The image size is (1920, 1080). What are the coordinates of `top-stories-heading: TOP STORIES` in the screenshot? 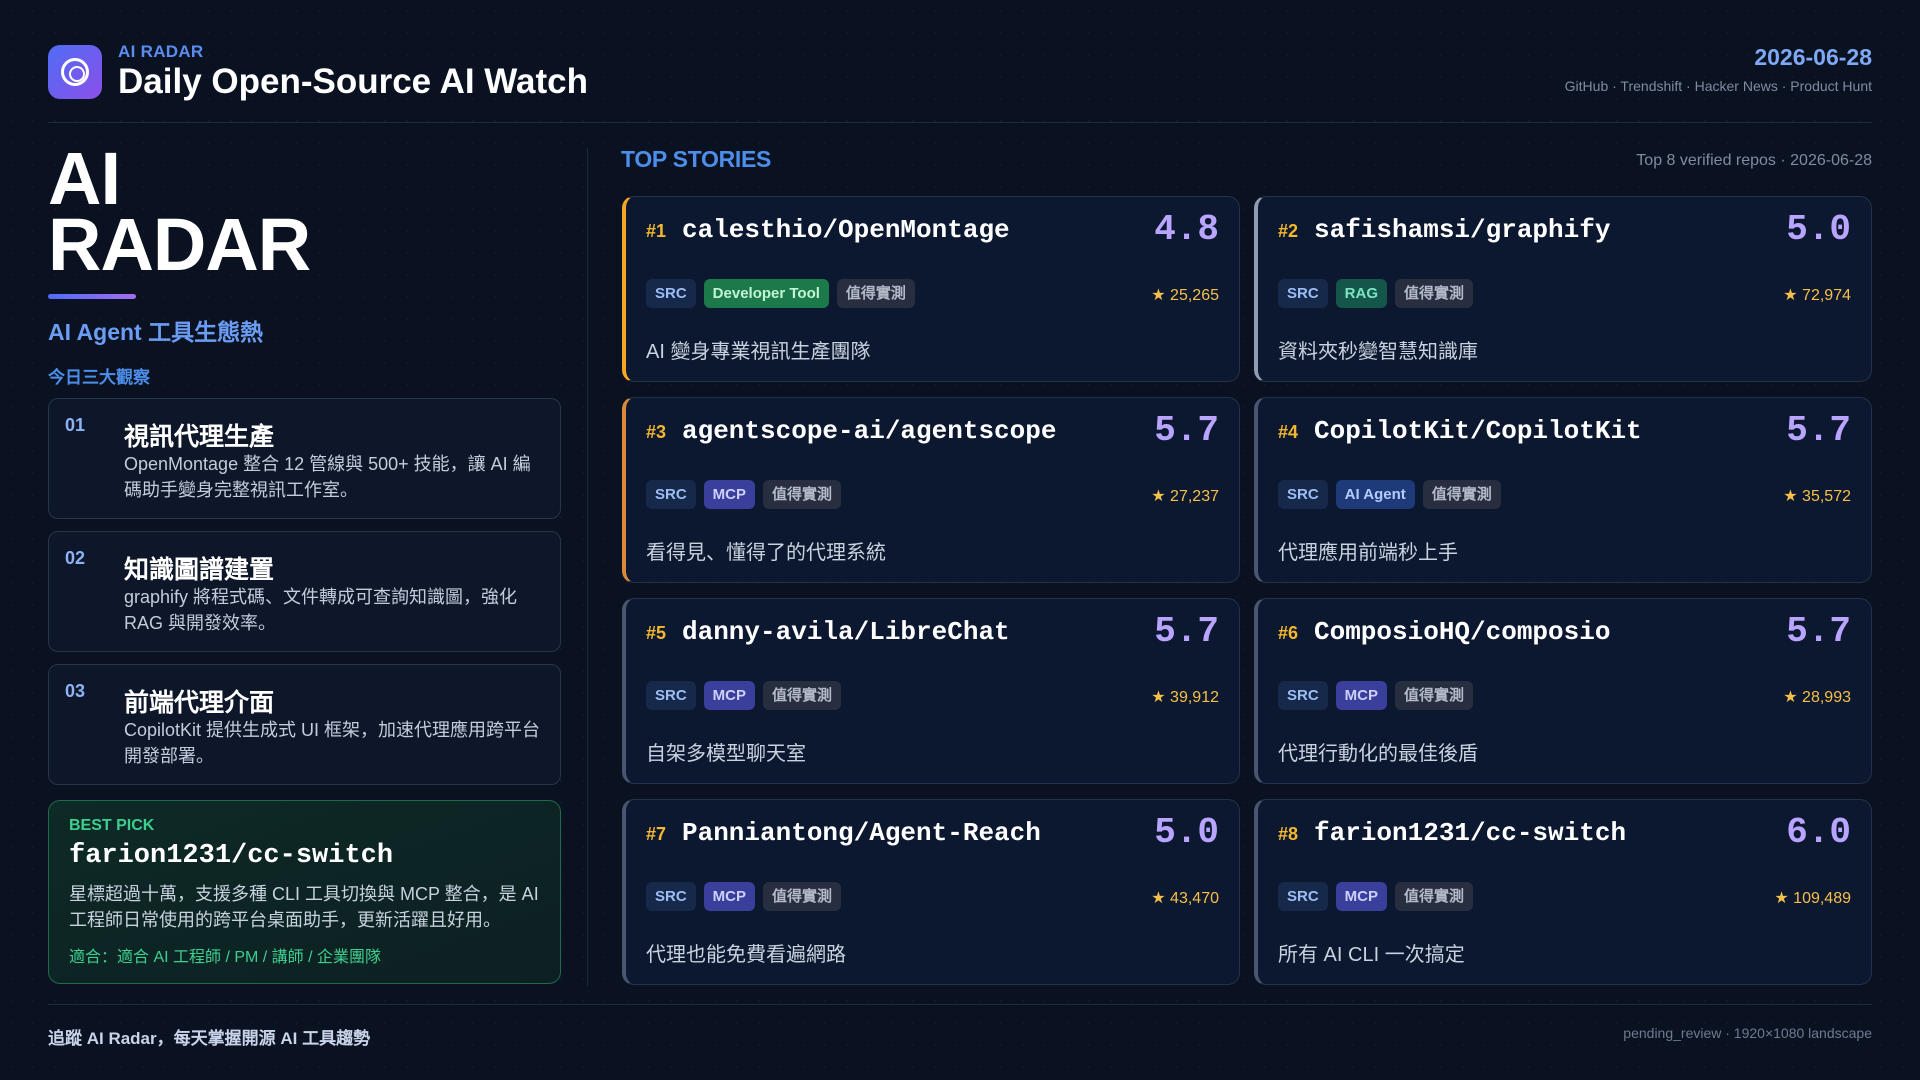 It's located at (696, 159).